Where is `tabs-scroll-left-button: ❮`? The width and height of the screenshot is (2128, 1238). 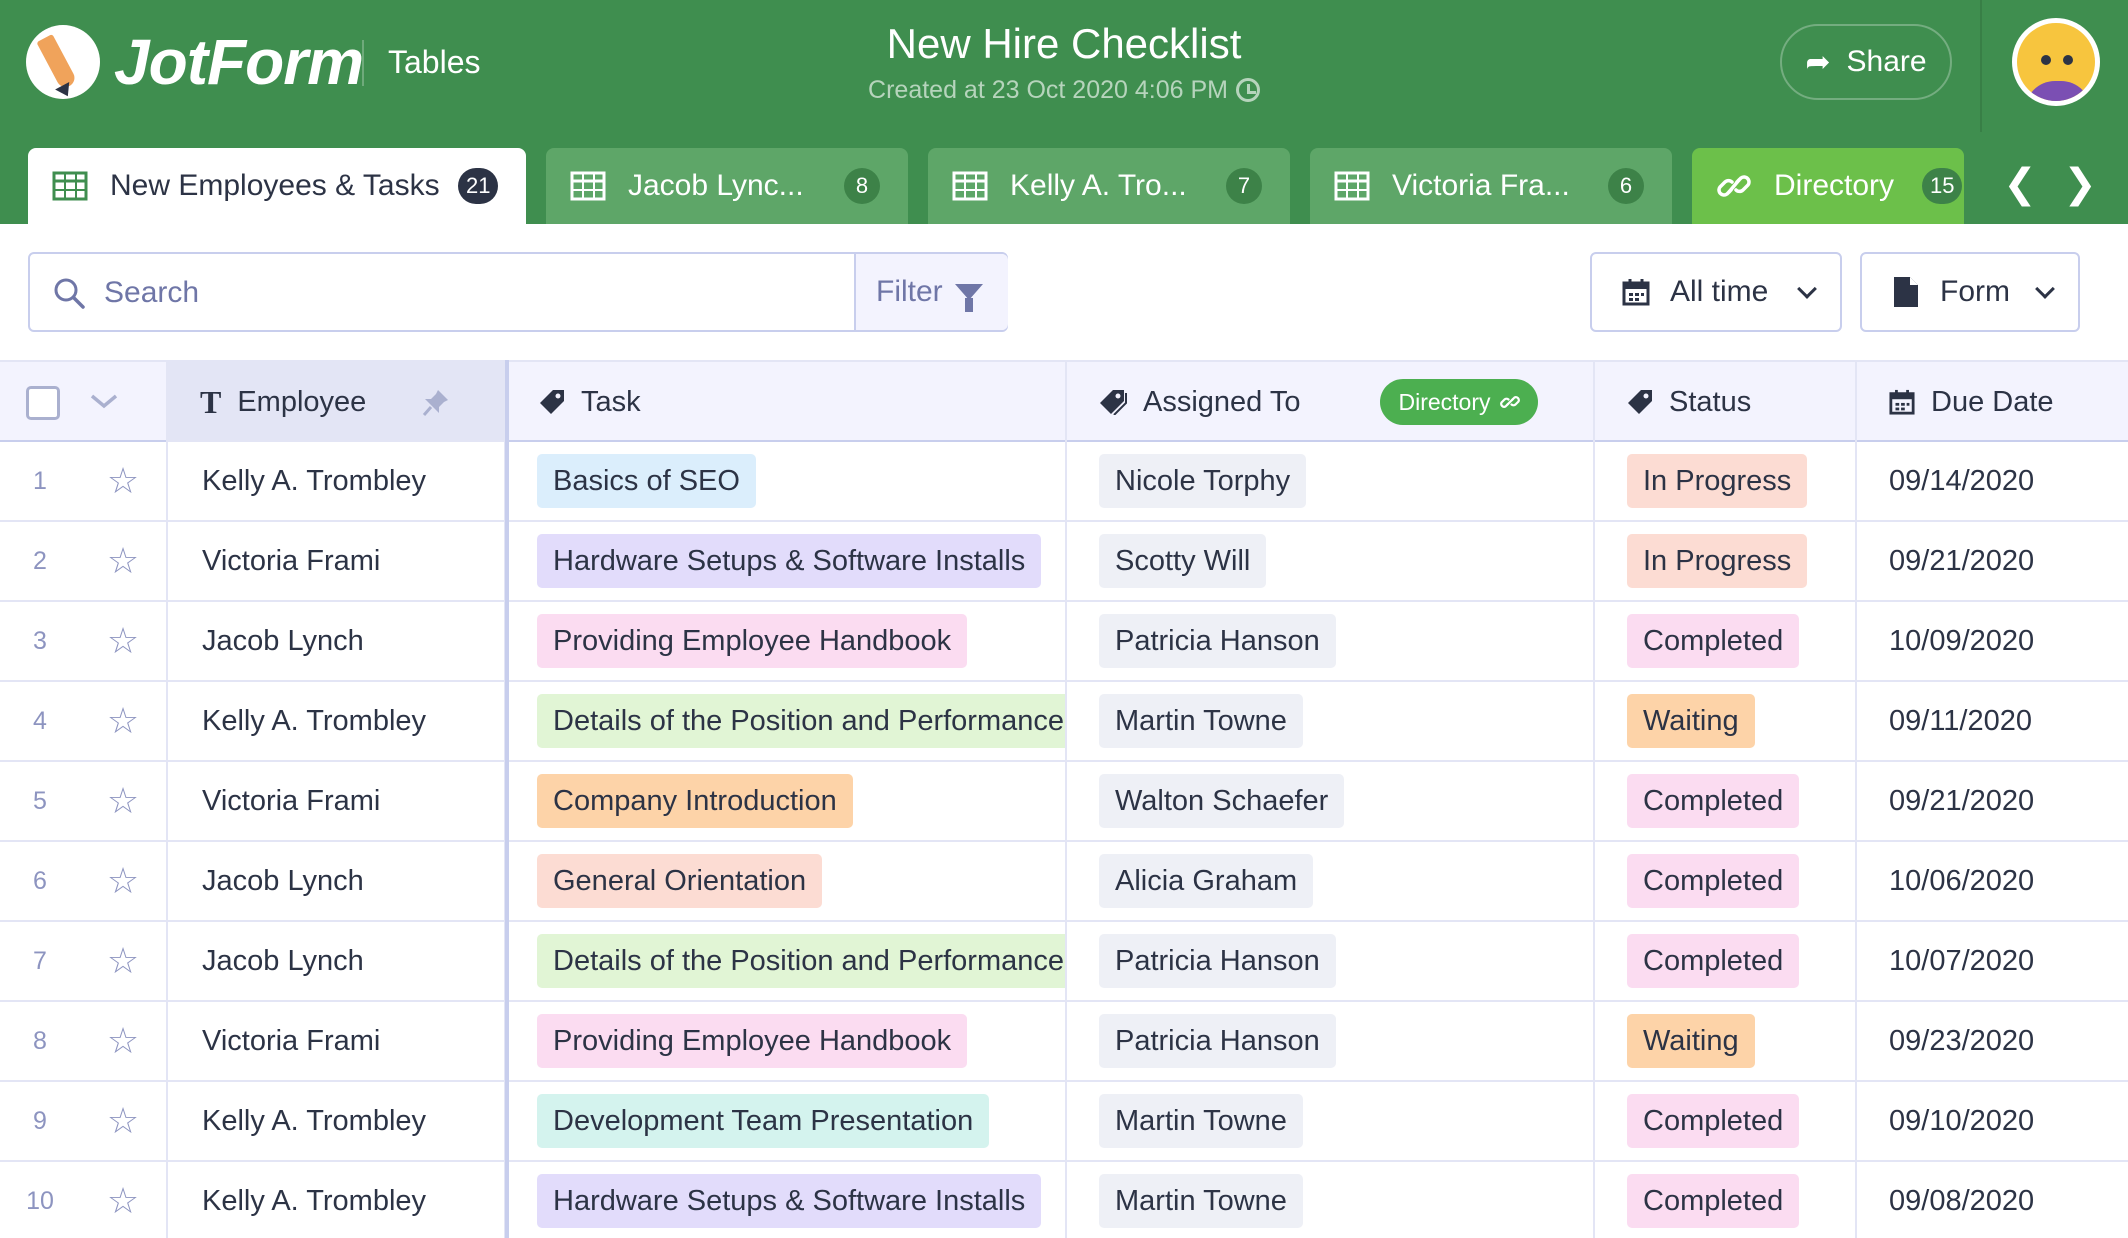
tabs-scroll-left-button: ❮ is located at coordinates (2020, 185).